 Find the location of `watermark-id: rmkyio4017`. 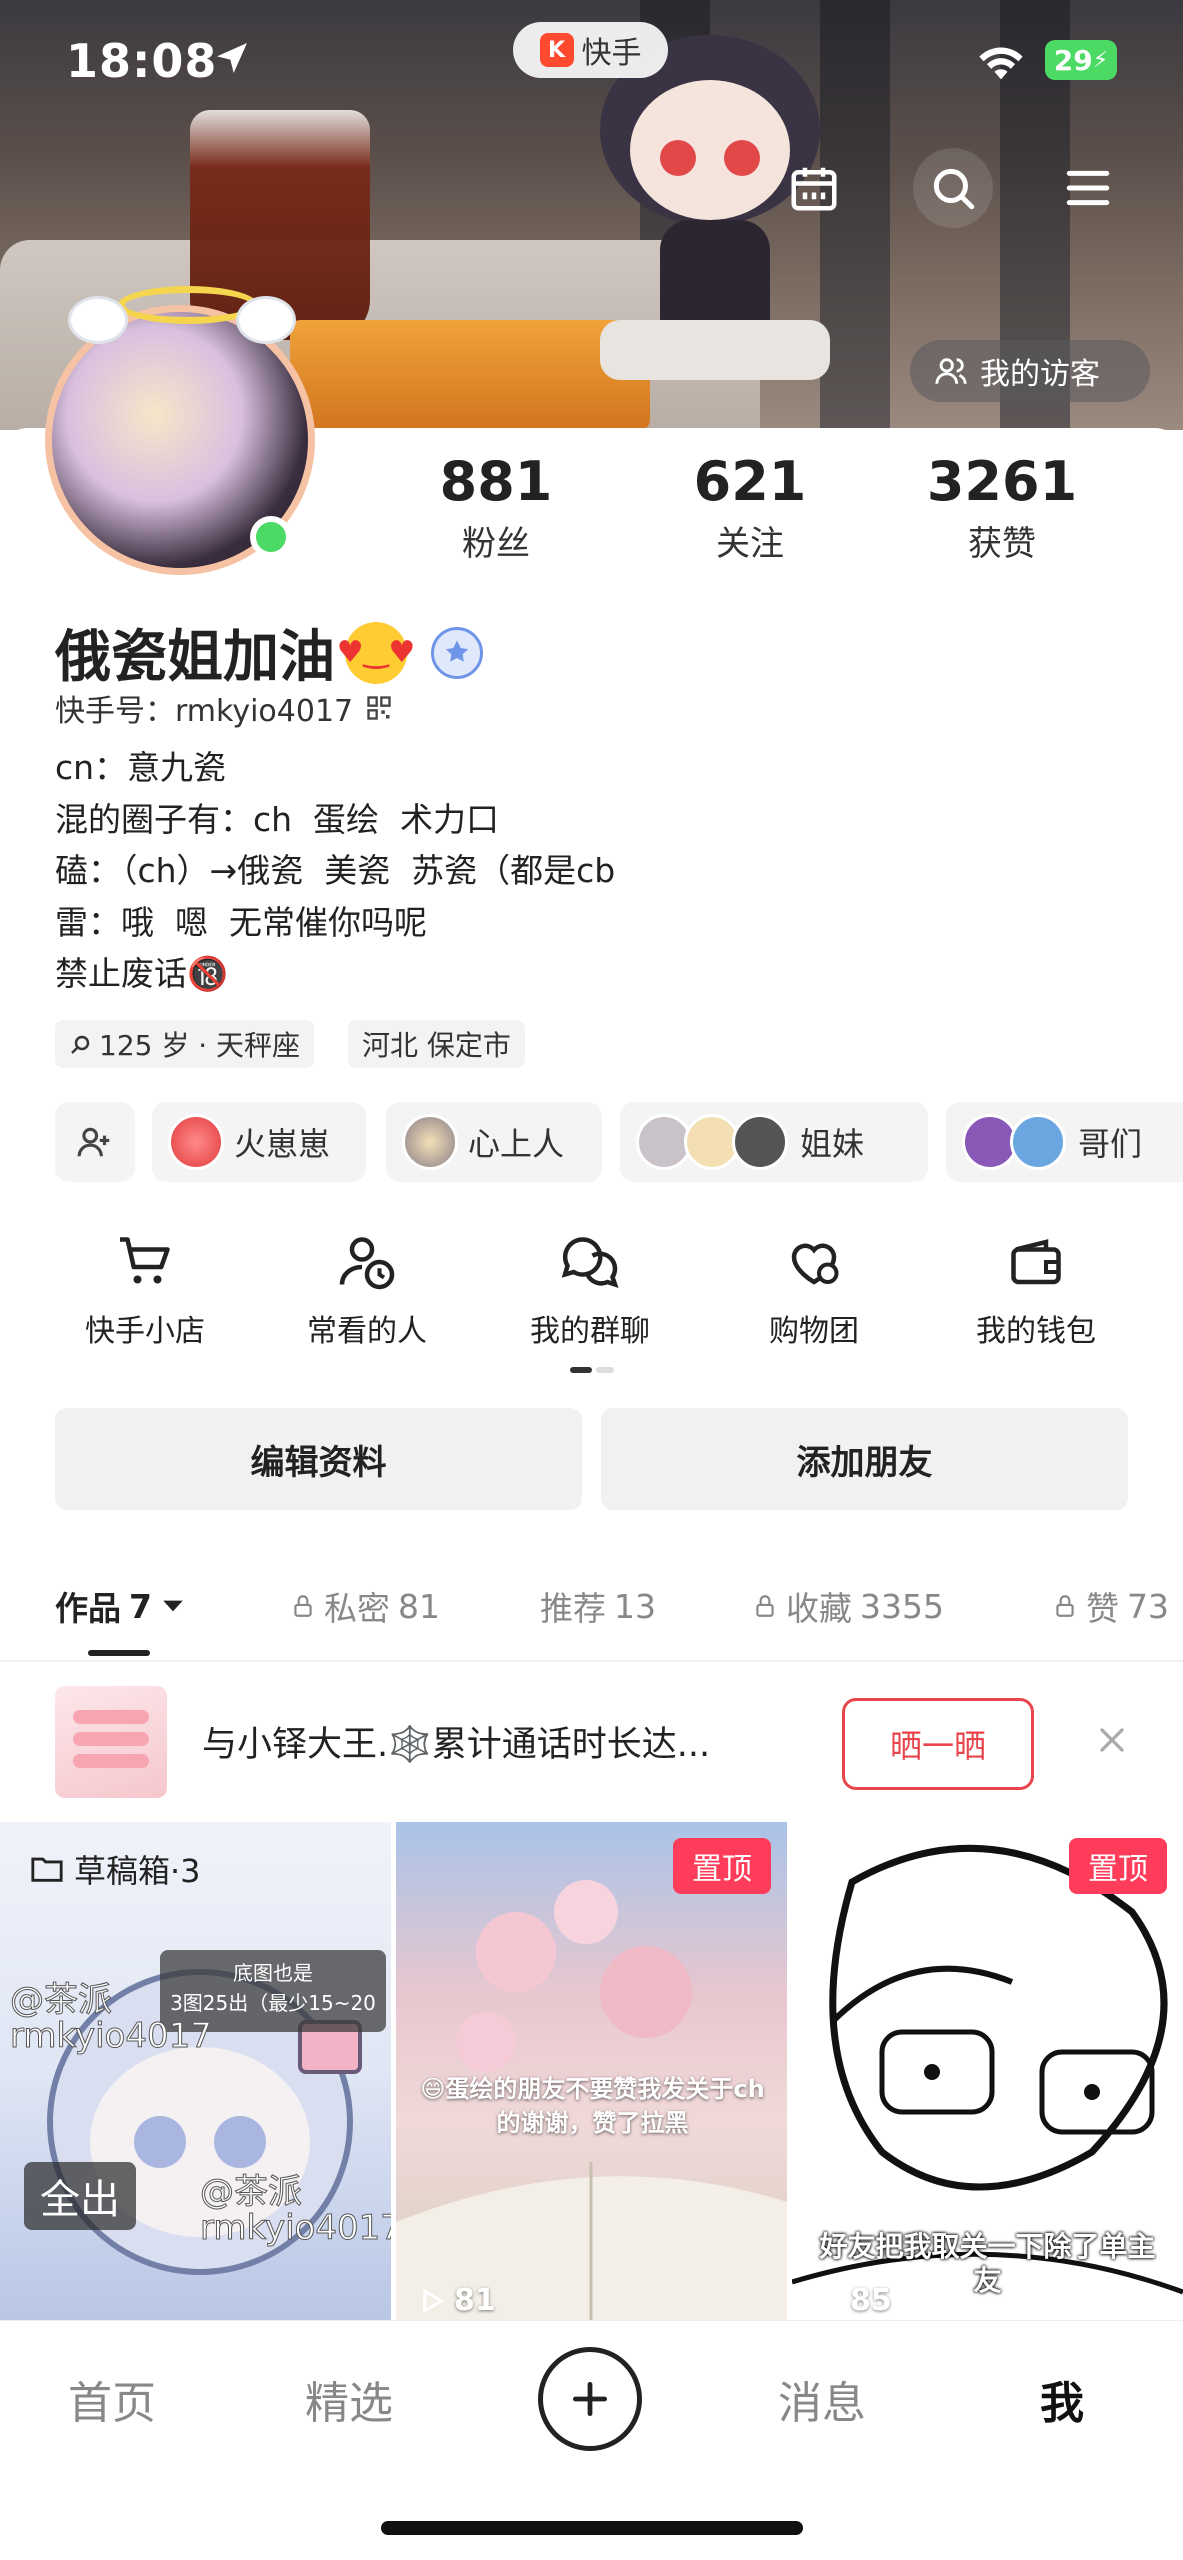

watermark-id: rmkyio4017 is located at coordinates (111, 2036).